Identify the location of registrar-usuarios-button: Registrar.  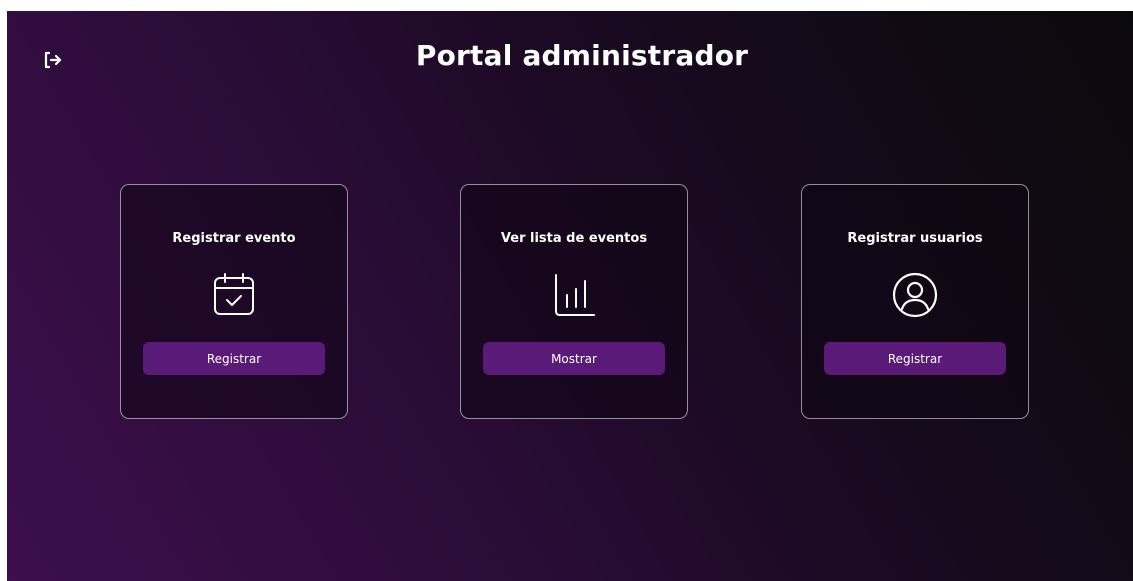
(915, 358).